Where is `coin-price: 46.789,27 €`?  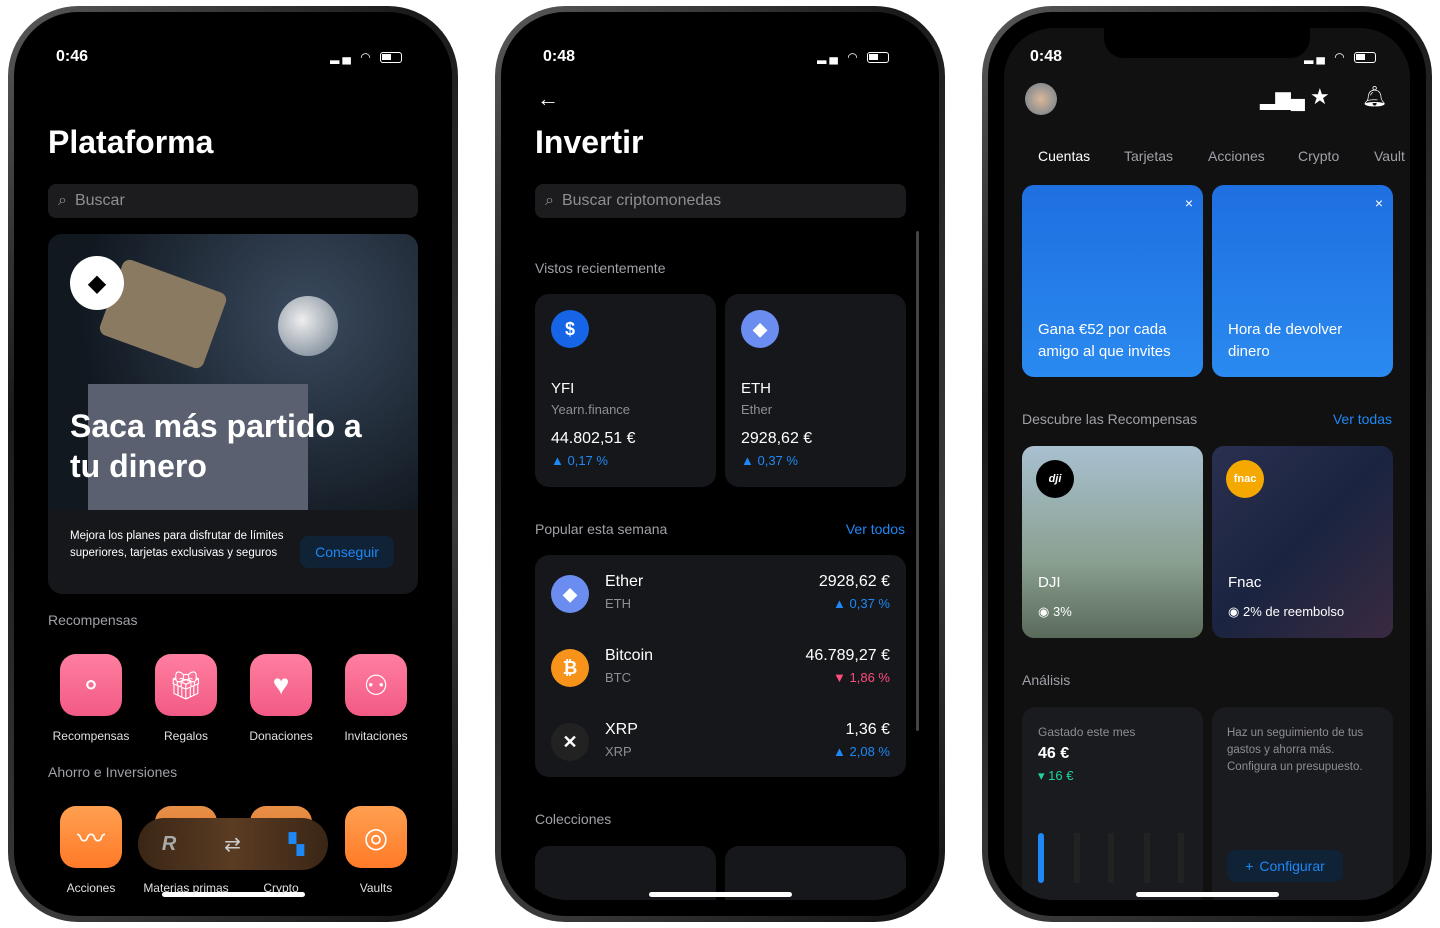 coin-price: 46.789,27 € is located at coordinates (847, 655).